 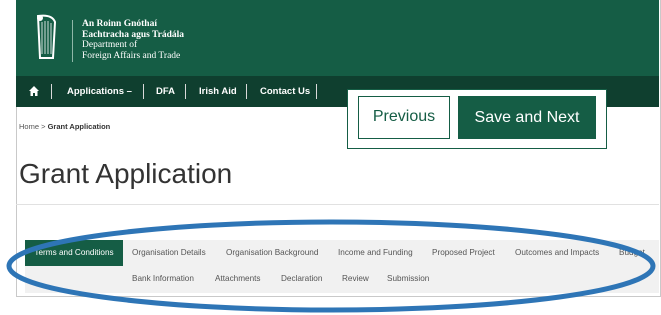 I want to click on home-icon, so click(x=34, y=91).